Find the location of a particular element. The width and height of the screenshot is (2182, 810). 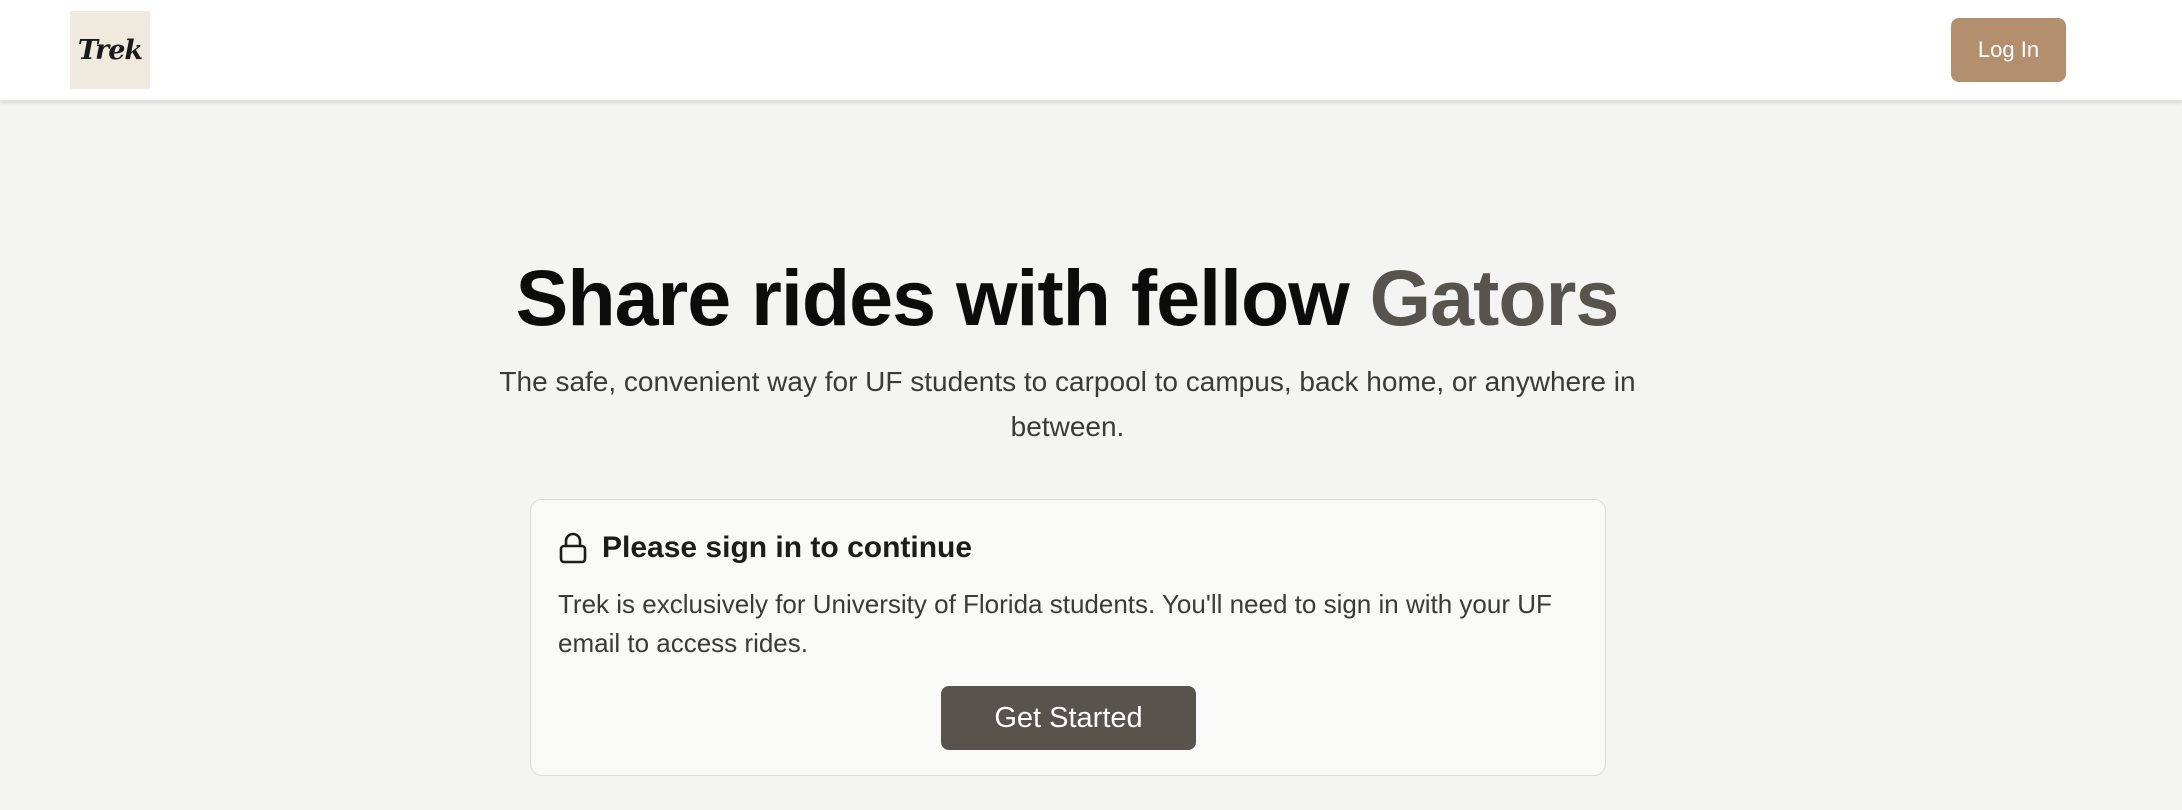

signin-card-header: Please sign in to continue is located at coordinates (765, 548).